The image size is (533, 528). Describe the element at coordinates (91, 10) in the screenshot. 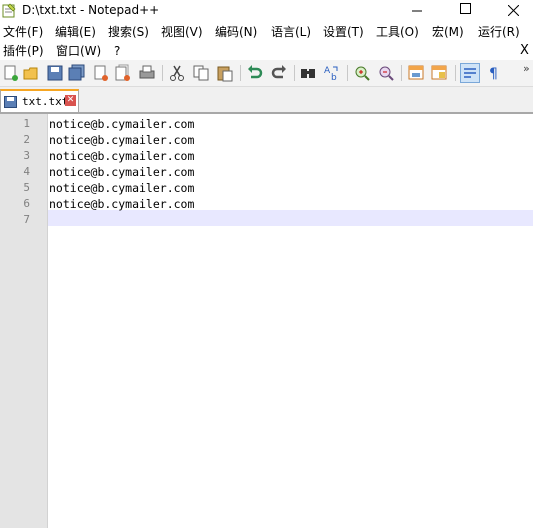

I see `window-title: D:\txt.txt - Notepad++` at that location.